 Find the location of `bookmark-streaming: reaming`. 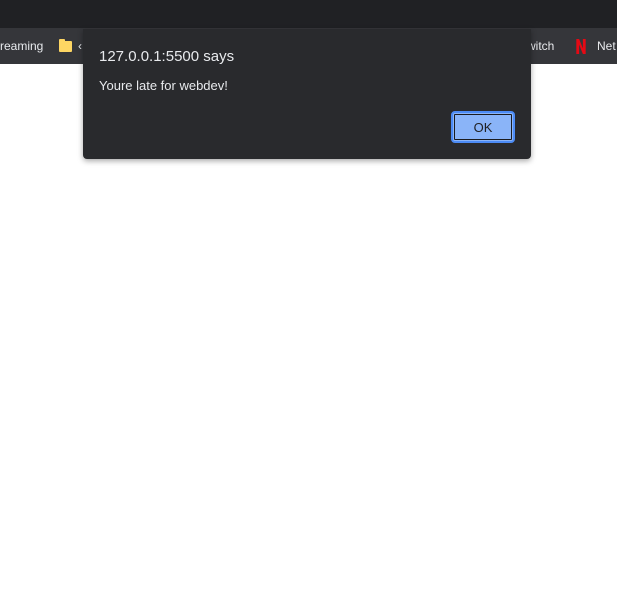

bookmark-streaming: reaming is located at coordinates (24, 46).